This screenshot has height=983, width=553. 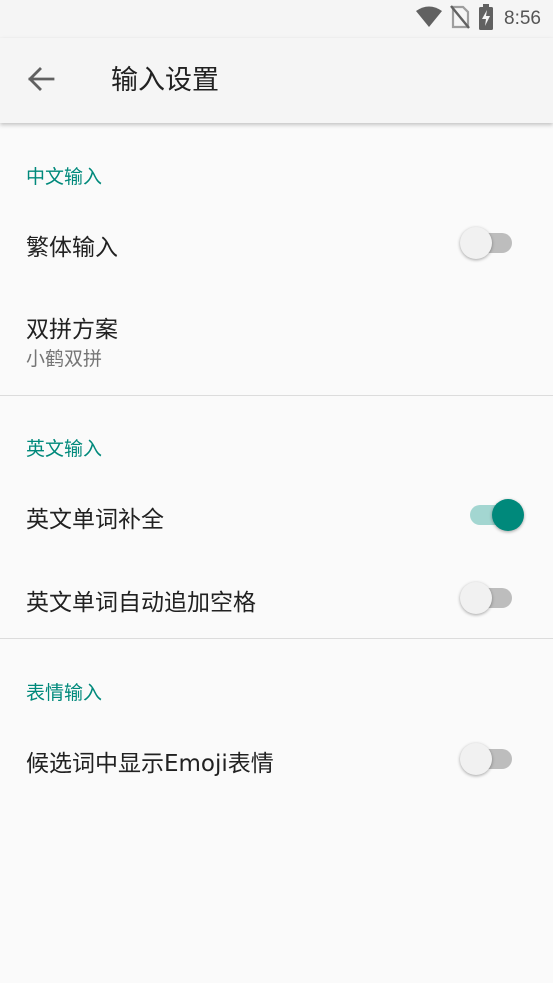 What do you see at coordinates (72, 330) in the screenshot?
I see `pref-title: 双拼方案` at bounding box center [72, 330].